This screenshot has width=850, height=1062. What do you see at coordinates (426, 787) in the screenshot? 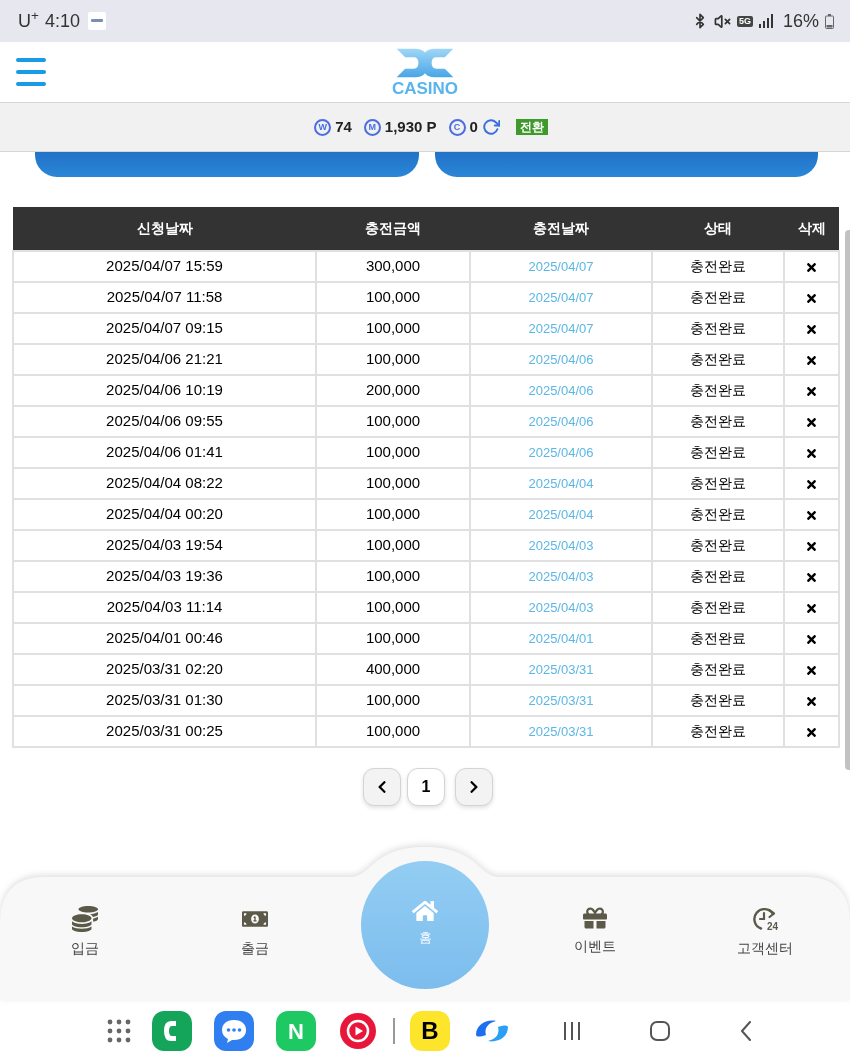
I see `page-button: 1` at bounding box center [426, 787].